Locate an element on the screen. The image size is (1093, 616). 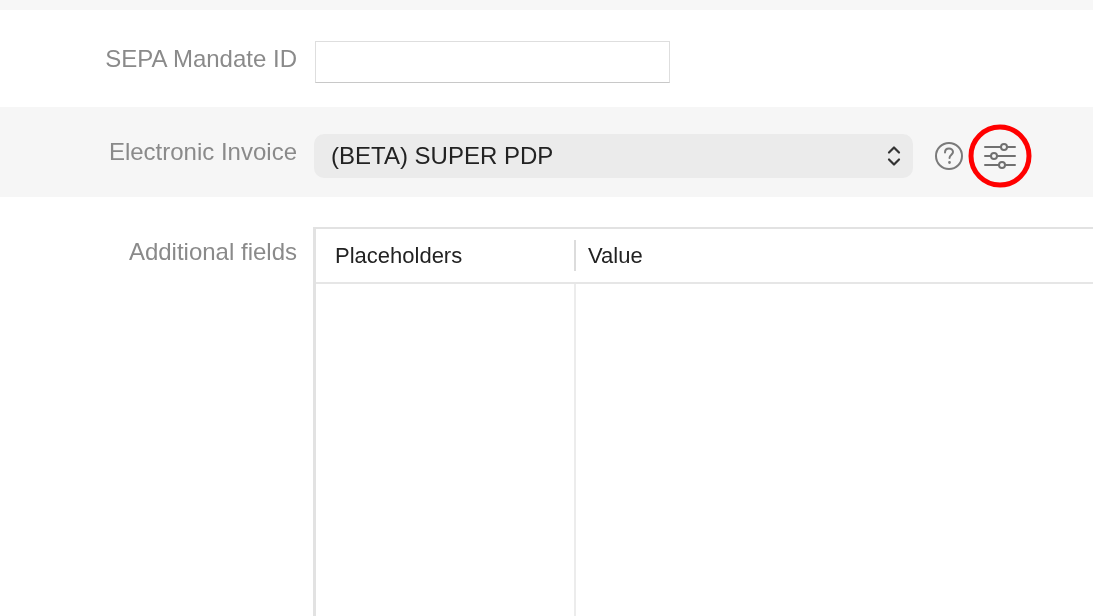
up-down-chevron-icon is located at coordinates (894, 156).